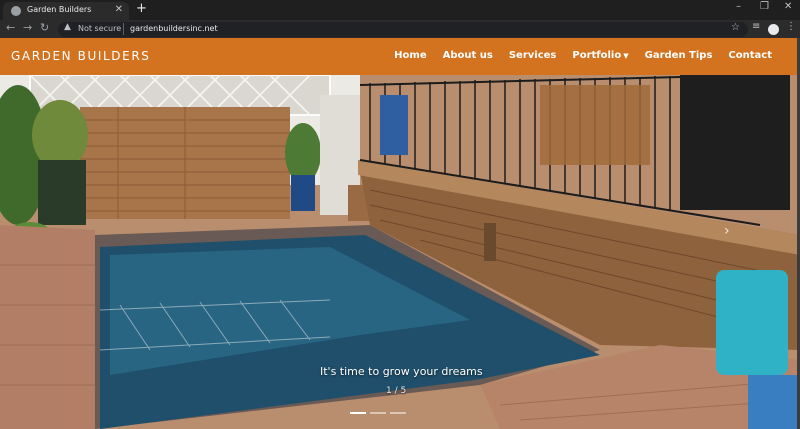  Describe the element at coordinates (67, 27) in the screenshot. I see `warning-icon: ▲` at that location.